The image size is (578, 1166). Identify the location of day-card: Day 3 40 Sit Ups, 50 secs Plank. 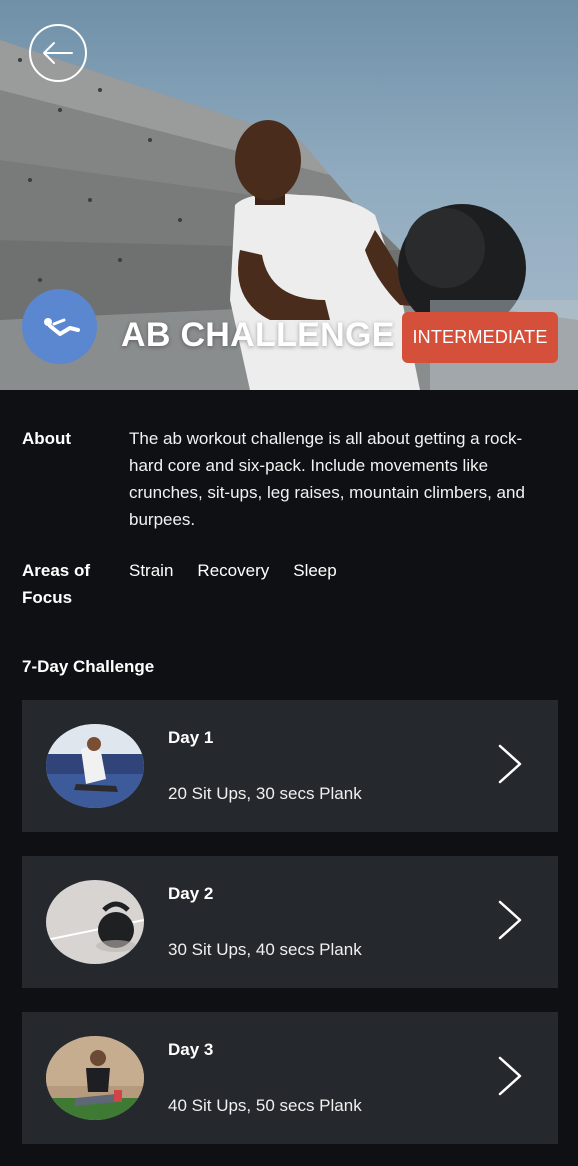
(290, 1078).